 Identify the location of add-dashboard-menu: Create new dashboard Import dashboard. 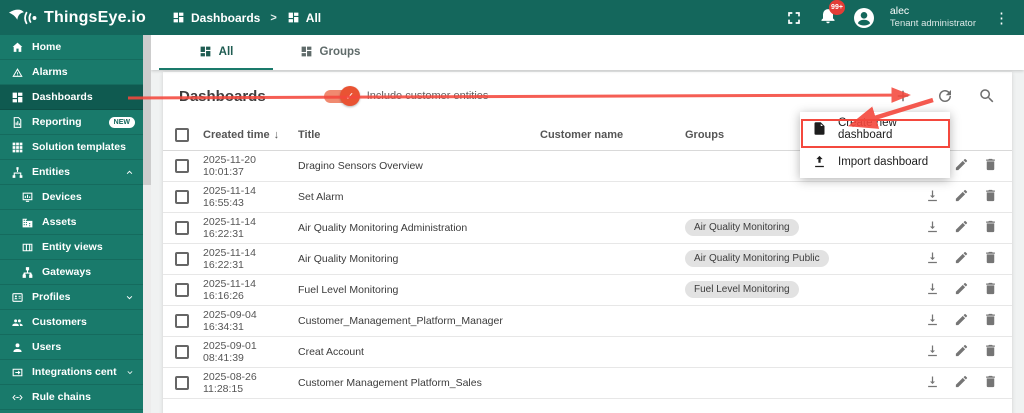
(875, 145).